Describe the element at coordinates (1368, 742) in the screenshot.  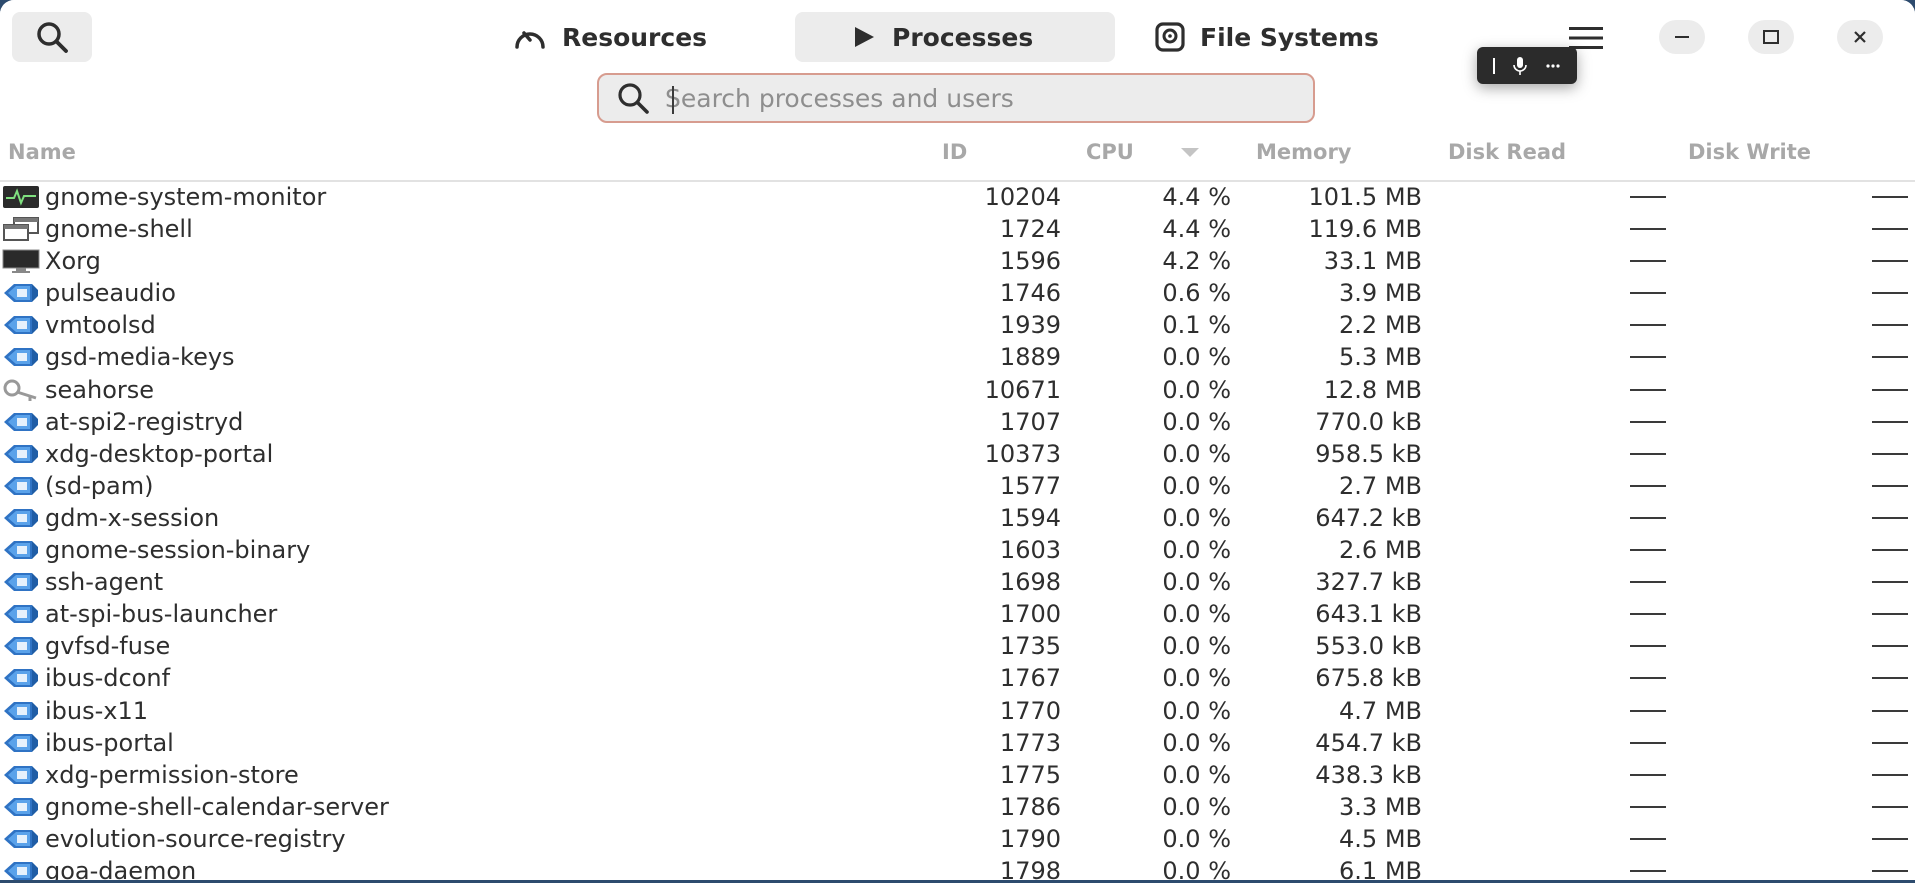
I see `process-memory: 454.7 kB` at that location.